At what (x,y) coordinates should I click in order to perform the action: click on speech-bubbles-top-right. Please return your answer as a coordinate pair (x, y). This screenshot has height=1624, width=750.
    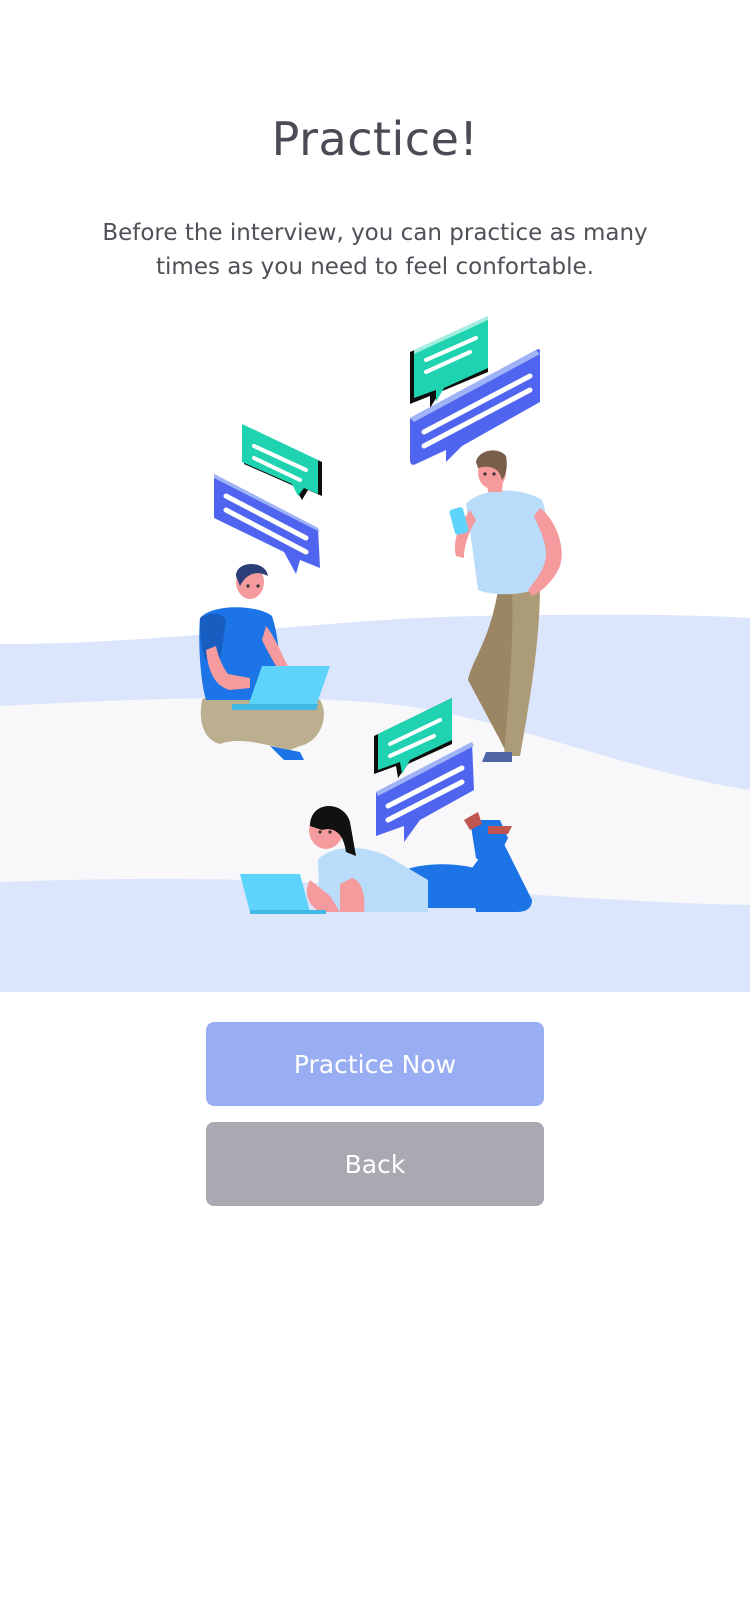
    Looking at the image, I should click on (475, 390).